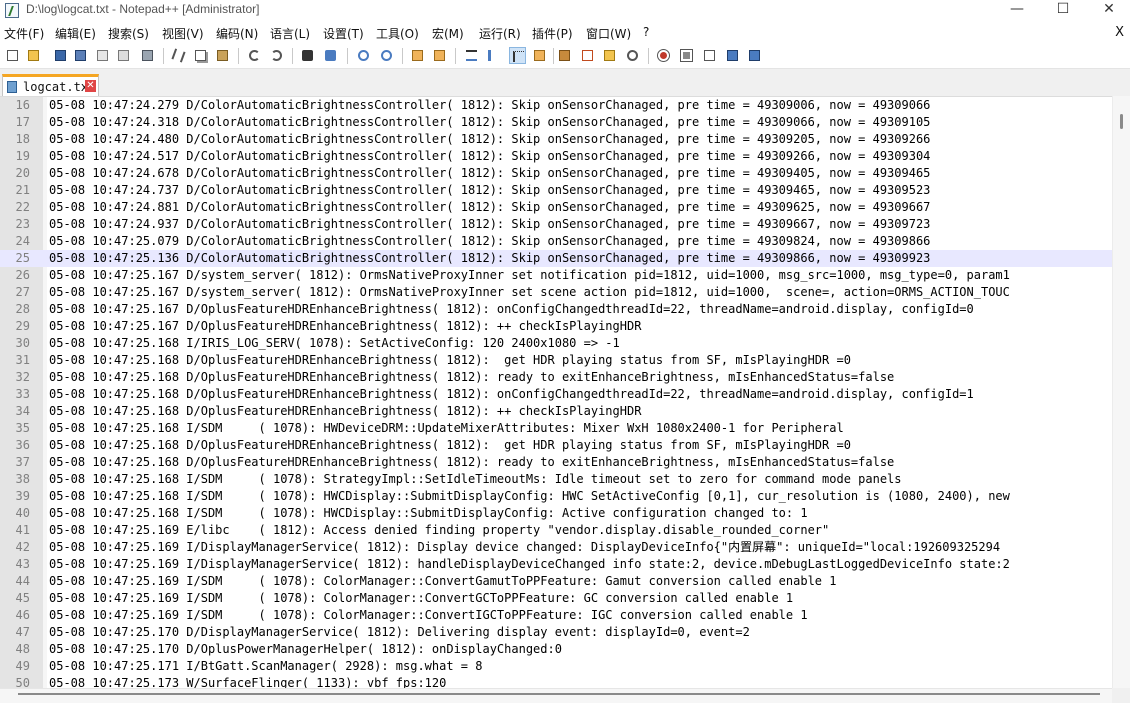 The width and height of the screenshot is (1130, 703). I want to click on show-all-chars-icon, so click(493, 55).